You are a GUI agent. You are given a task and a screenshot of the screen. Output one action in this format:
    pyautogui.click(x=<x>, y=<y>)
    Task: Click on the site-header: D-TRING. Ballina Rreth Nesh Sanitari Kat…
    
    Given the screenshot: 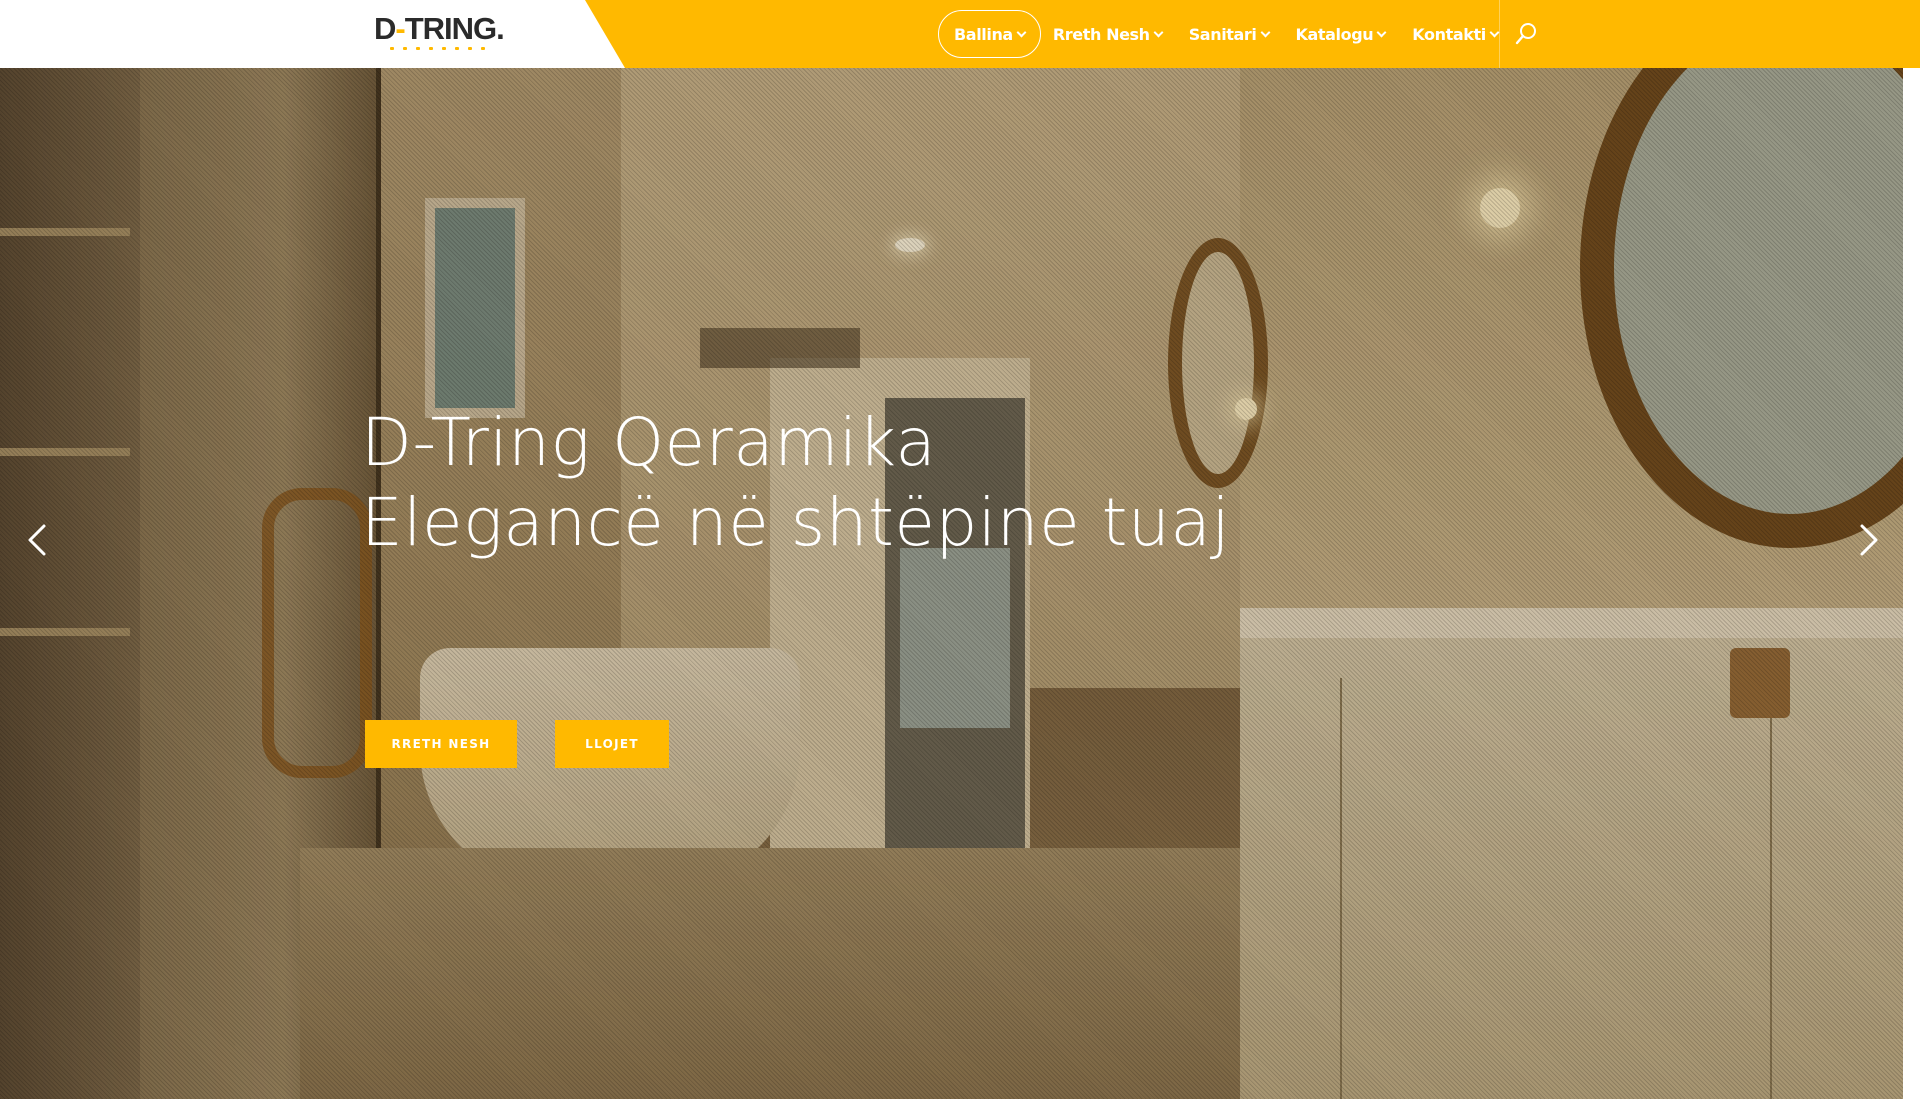 What is the action you would take?
    pyautogui.click(x=960, y=34)
    